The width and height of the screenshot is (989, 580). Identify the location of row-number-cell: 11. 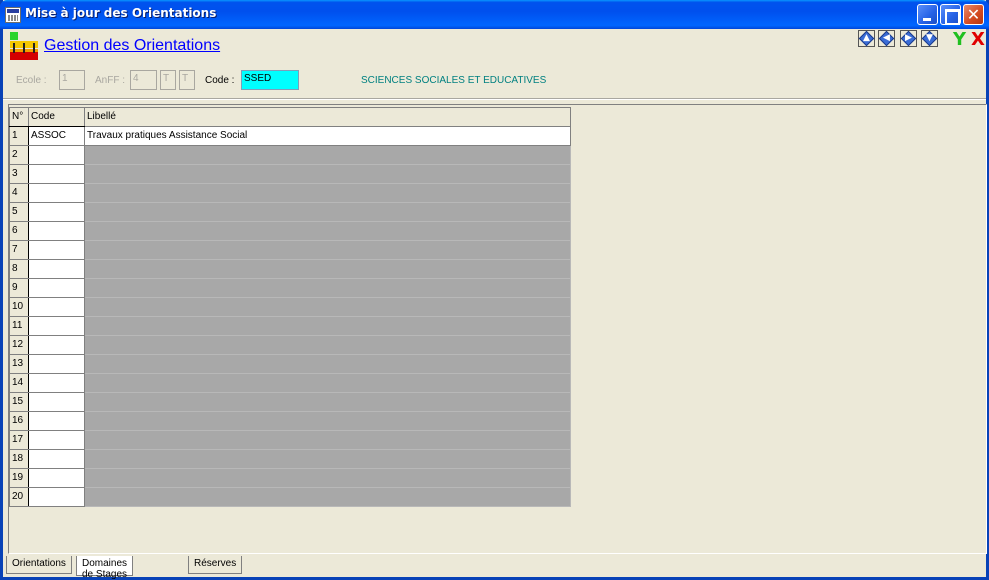
(19, 326).